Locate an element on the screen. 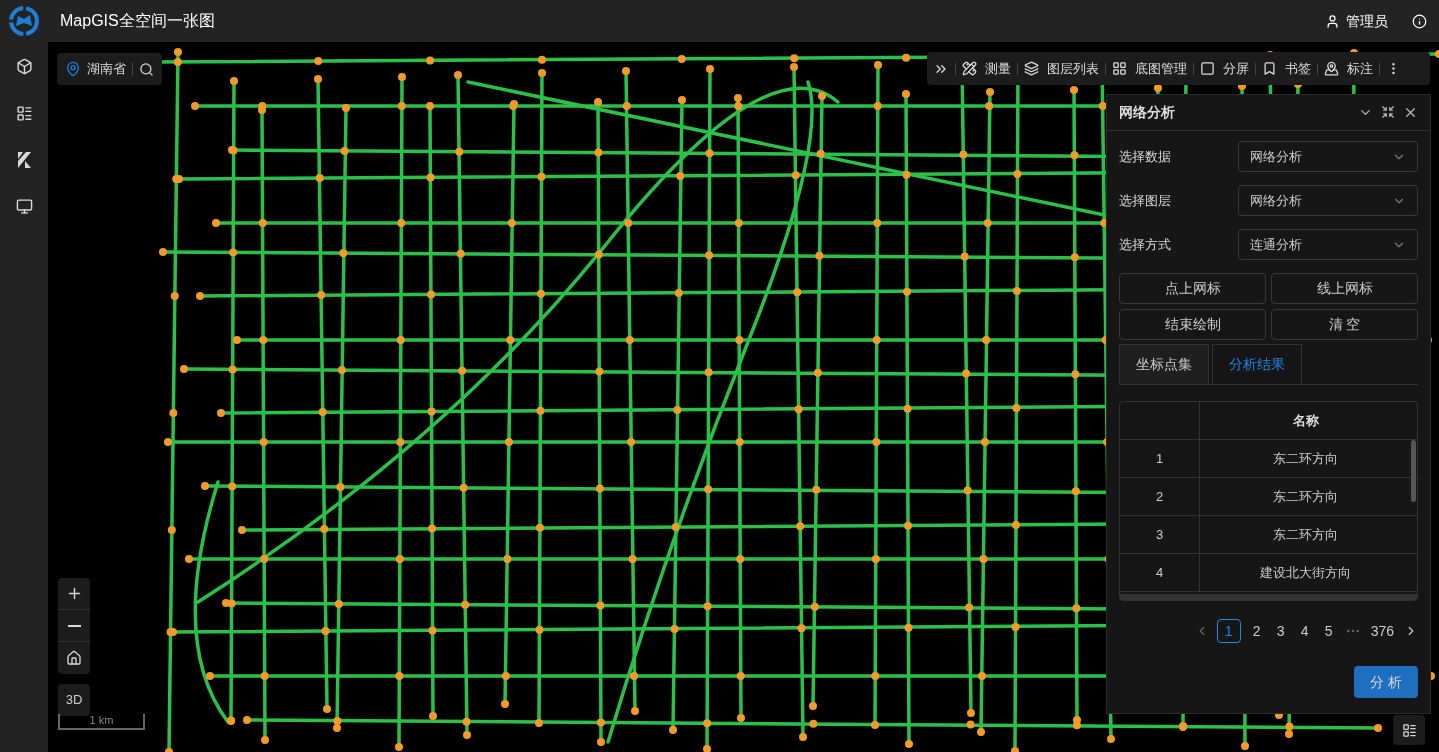 This screenshot has width=1439, height=752. column-header: 名称 is located at coordinates (1305, 420).